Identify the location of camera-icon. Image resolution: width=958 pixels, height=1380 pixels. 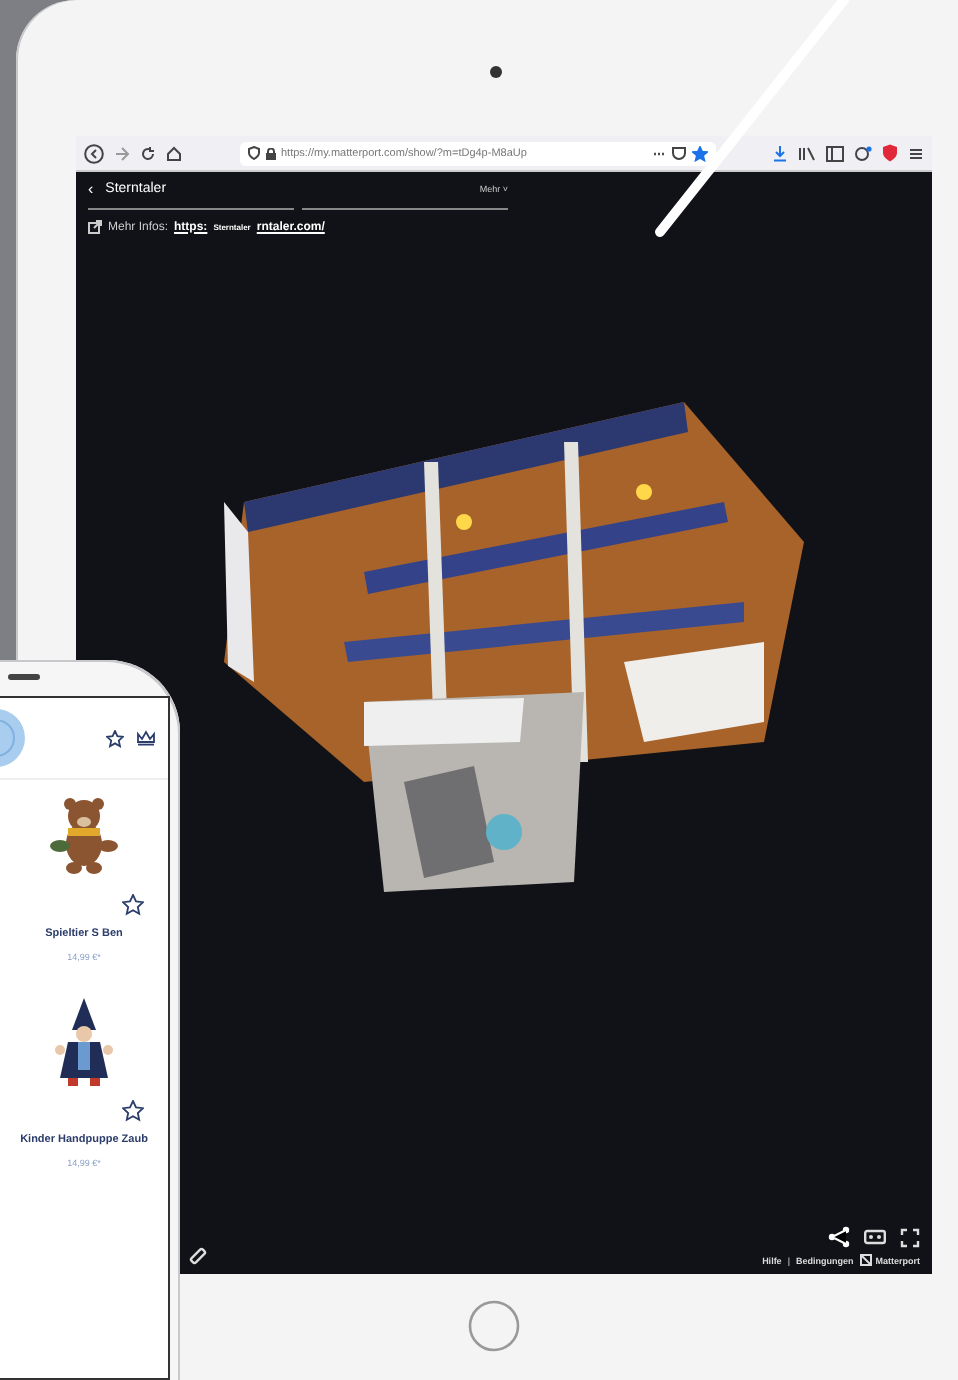
(496, 72).